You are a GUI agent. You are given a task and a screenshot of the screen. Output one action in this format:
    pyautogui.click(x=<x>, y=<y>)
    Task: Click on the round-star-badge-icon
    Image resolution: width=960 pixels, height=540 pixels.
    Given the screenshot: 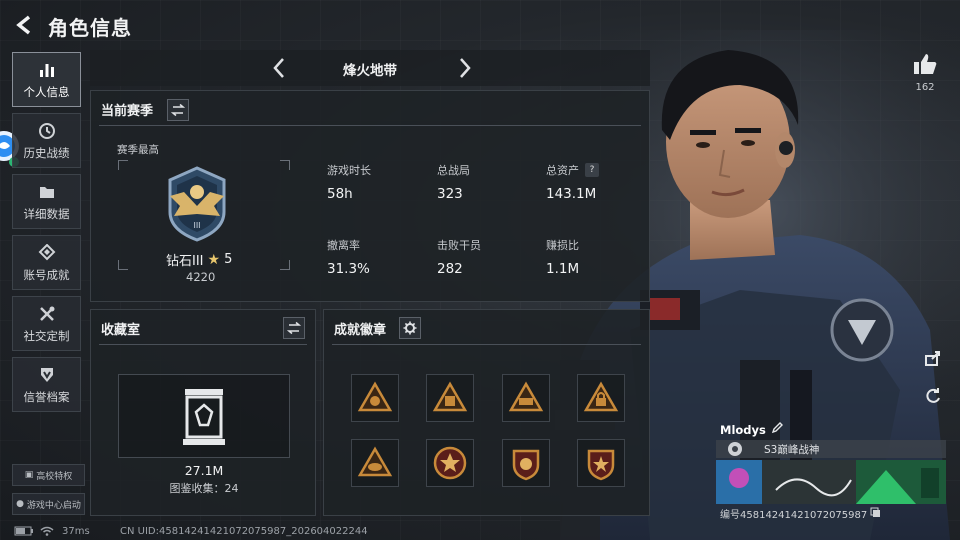 What is the action you would take?
    pyautogui.click(x=450, y=463)
    